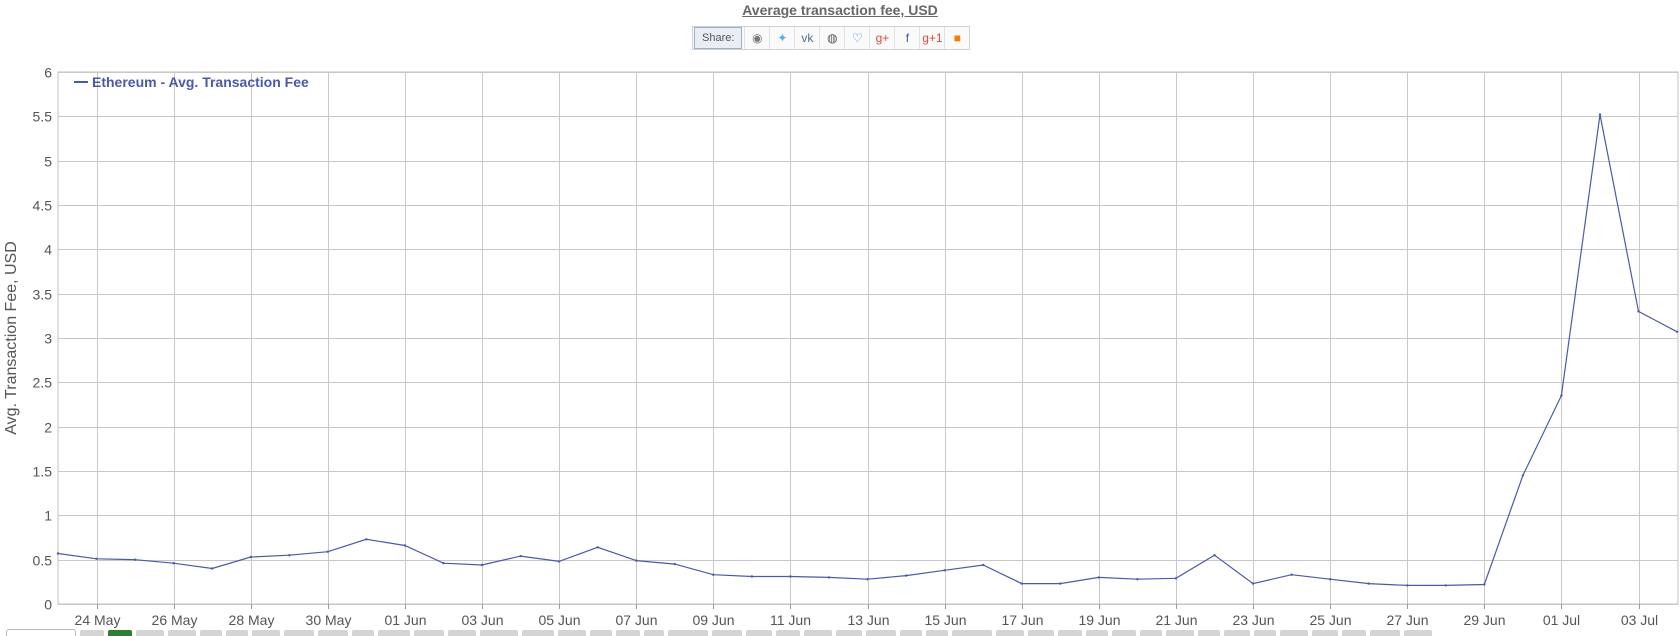 This screenshot has height=636, width=1680. I want to click on y-tick-label: 2.5, so click(43, 383).